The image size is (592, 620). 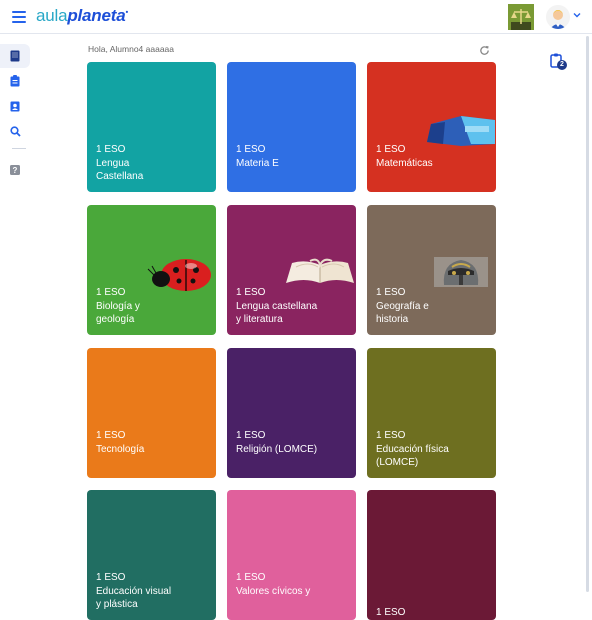 What do you see at coordinates (291, 413) in the screenshot?
I see `subject-card: 1 ESO Religión (LOMCE)` at bounding box center [291, 413].